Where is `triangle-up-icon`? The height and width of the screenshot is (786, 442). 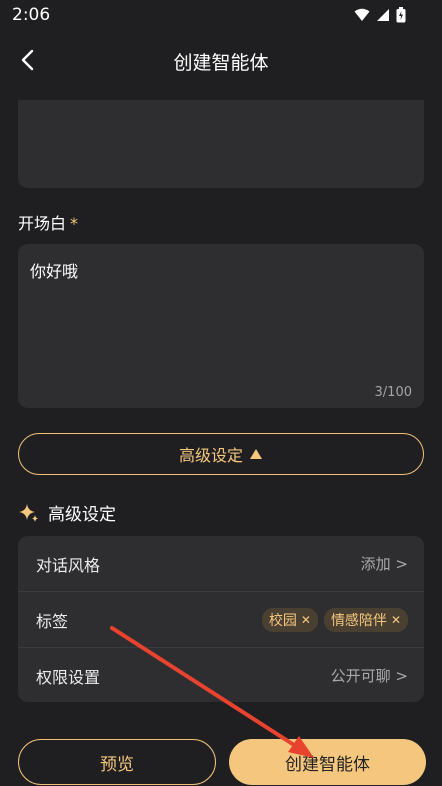
triangle-up-icon is located at coordinates (256, 454).